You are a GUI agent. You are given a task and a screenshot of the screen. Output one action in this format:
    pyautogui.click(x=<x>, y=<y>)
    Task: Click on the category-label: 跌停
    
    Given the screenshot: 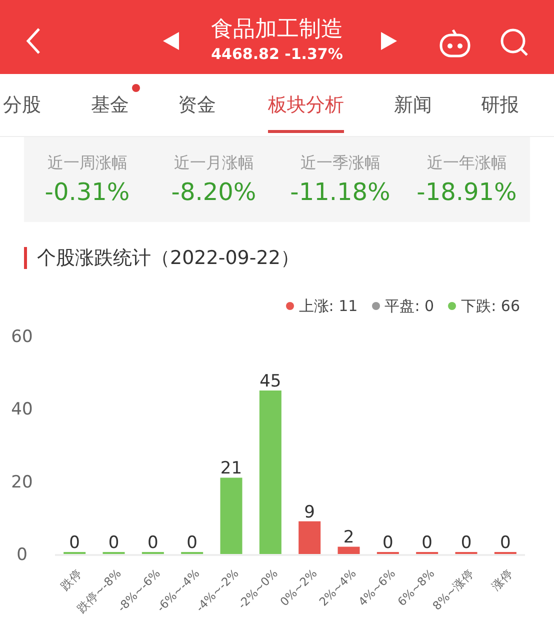 What is the action you would take?
    pyautogui.click(x=71, y=580)
    